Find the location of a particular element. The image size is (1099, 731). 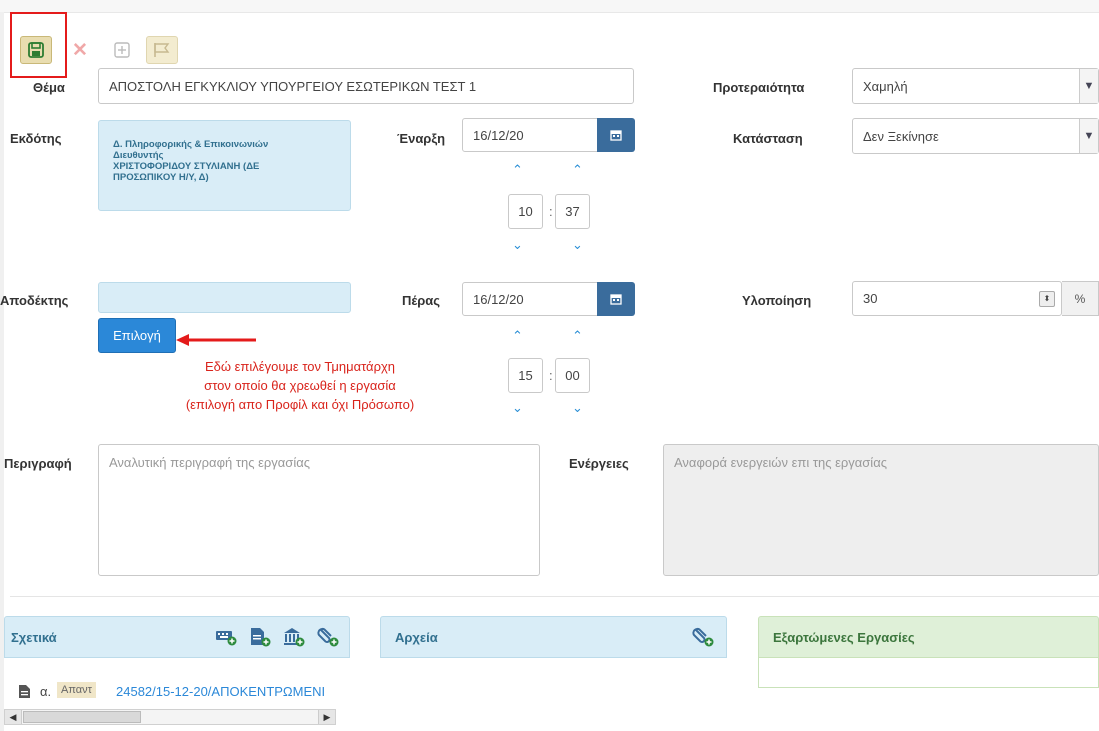

progress-input: 30 ⬍ is located at coordinates (957, 298).